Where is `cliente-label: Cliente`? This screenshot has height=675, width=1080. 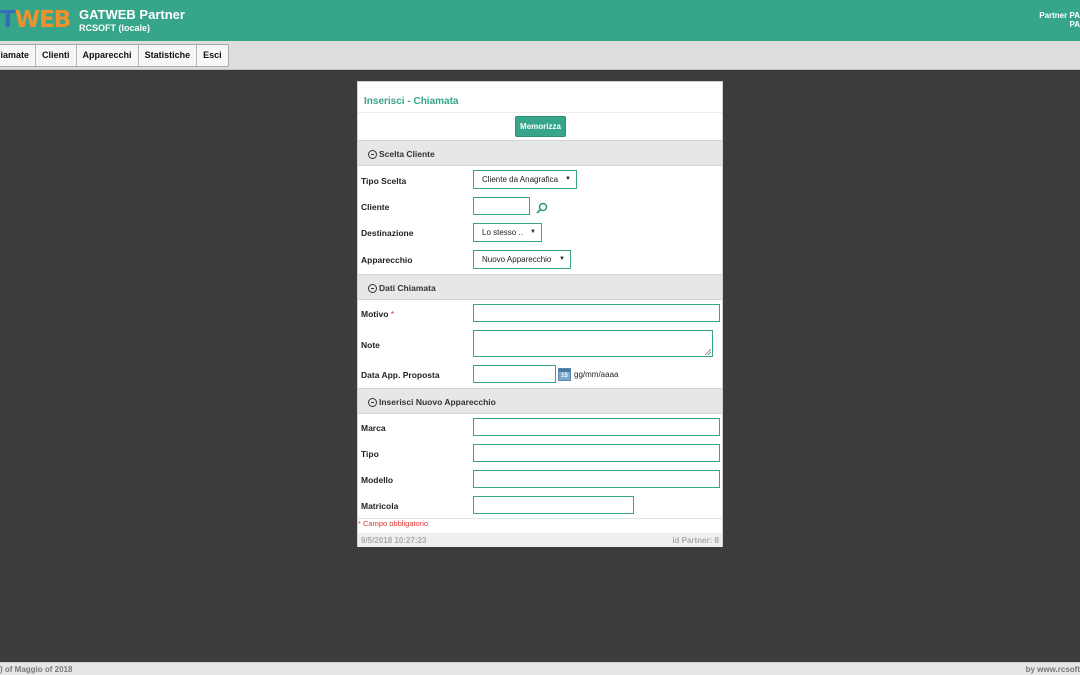
cliente-label: Cliente is located at coordinates (375, 207).